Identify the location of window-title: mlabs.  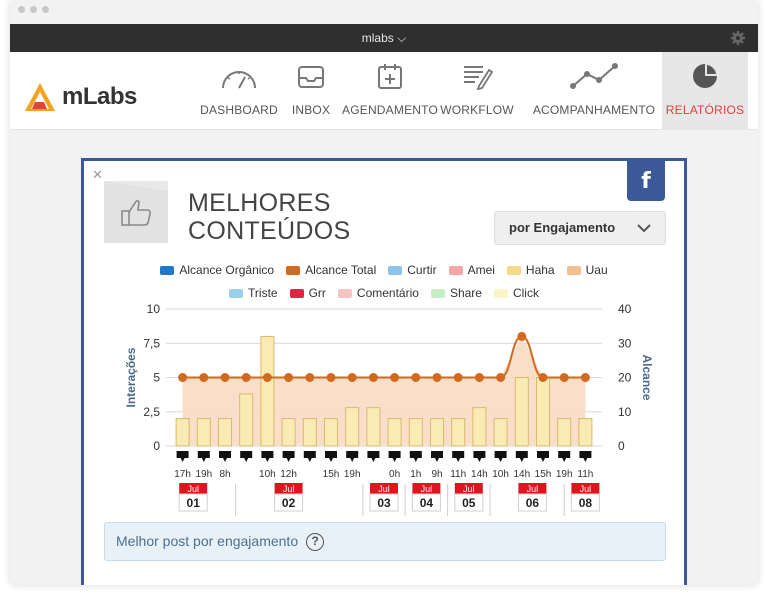
(378, 38).